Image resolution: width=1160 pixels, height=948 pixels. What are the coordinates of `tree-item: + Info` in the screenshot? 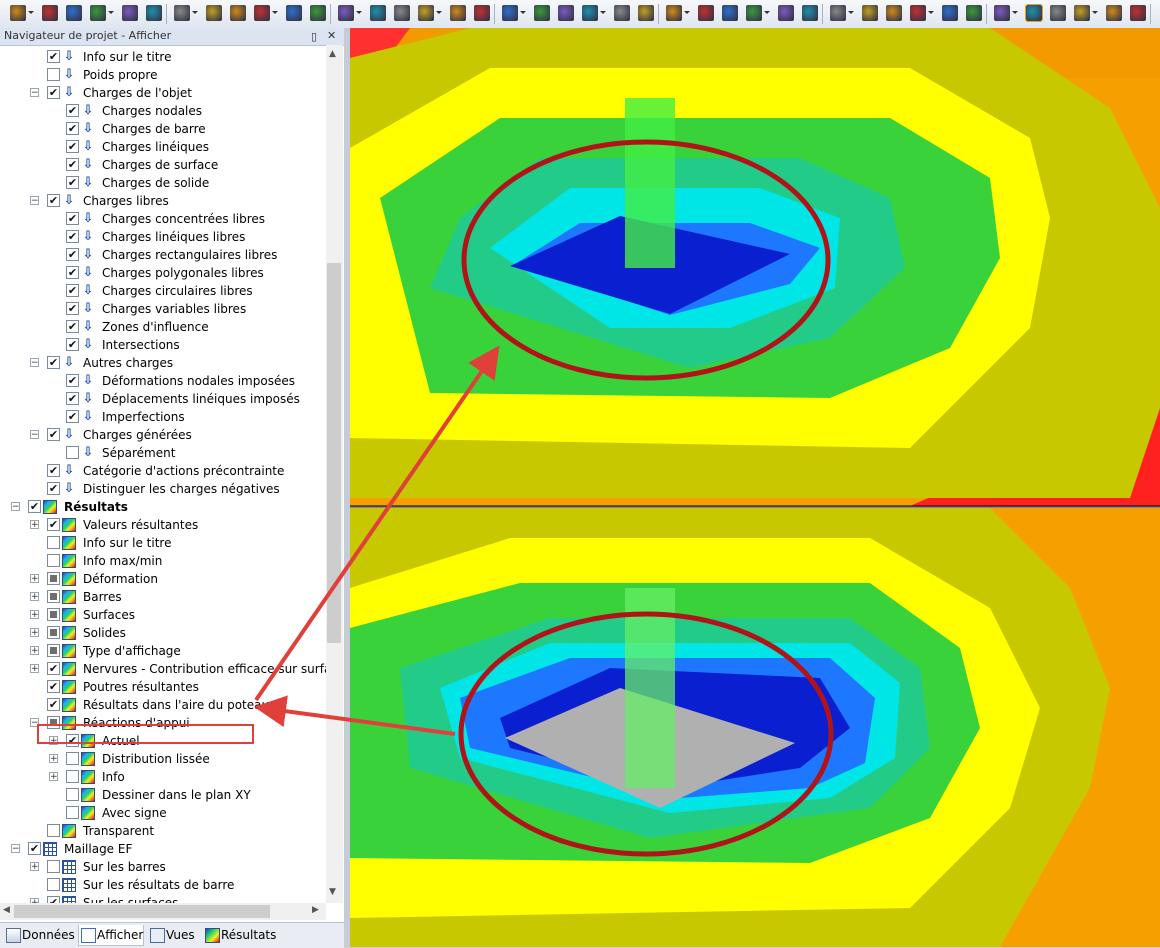 It's located at (163, 777).